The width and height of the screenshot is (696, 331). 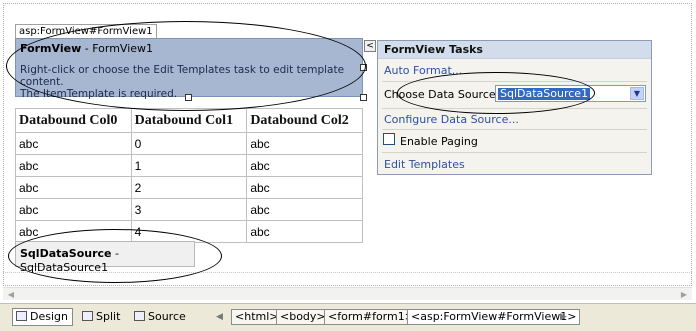 I want to click on table-row: abc 0 abc, so click(x=189, y=143).